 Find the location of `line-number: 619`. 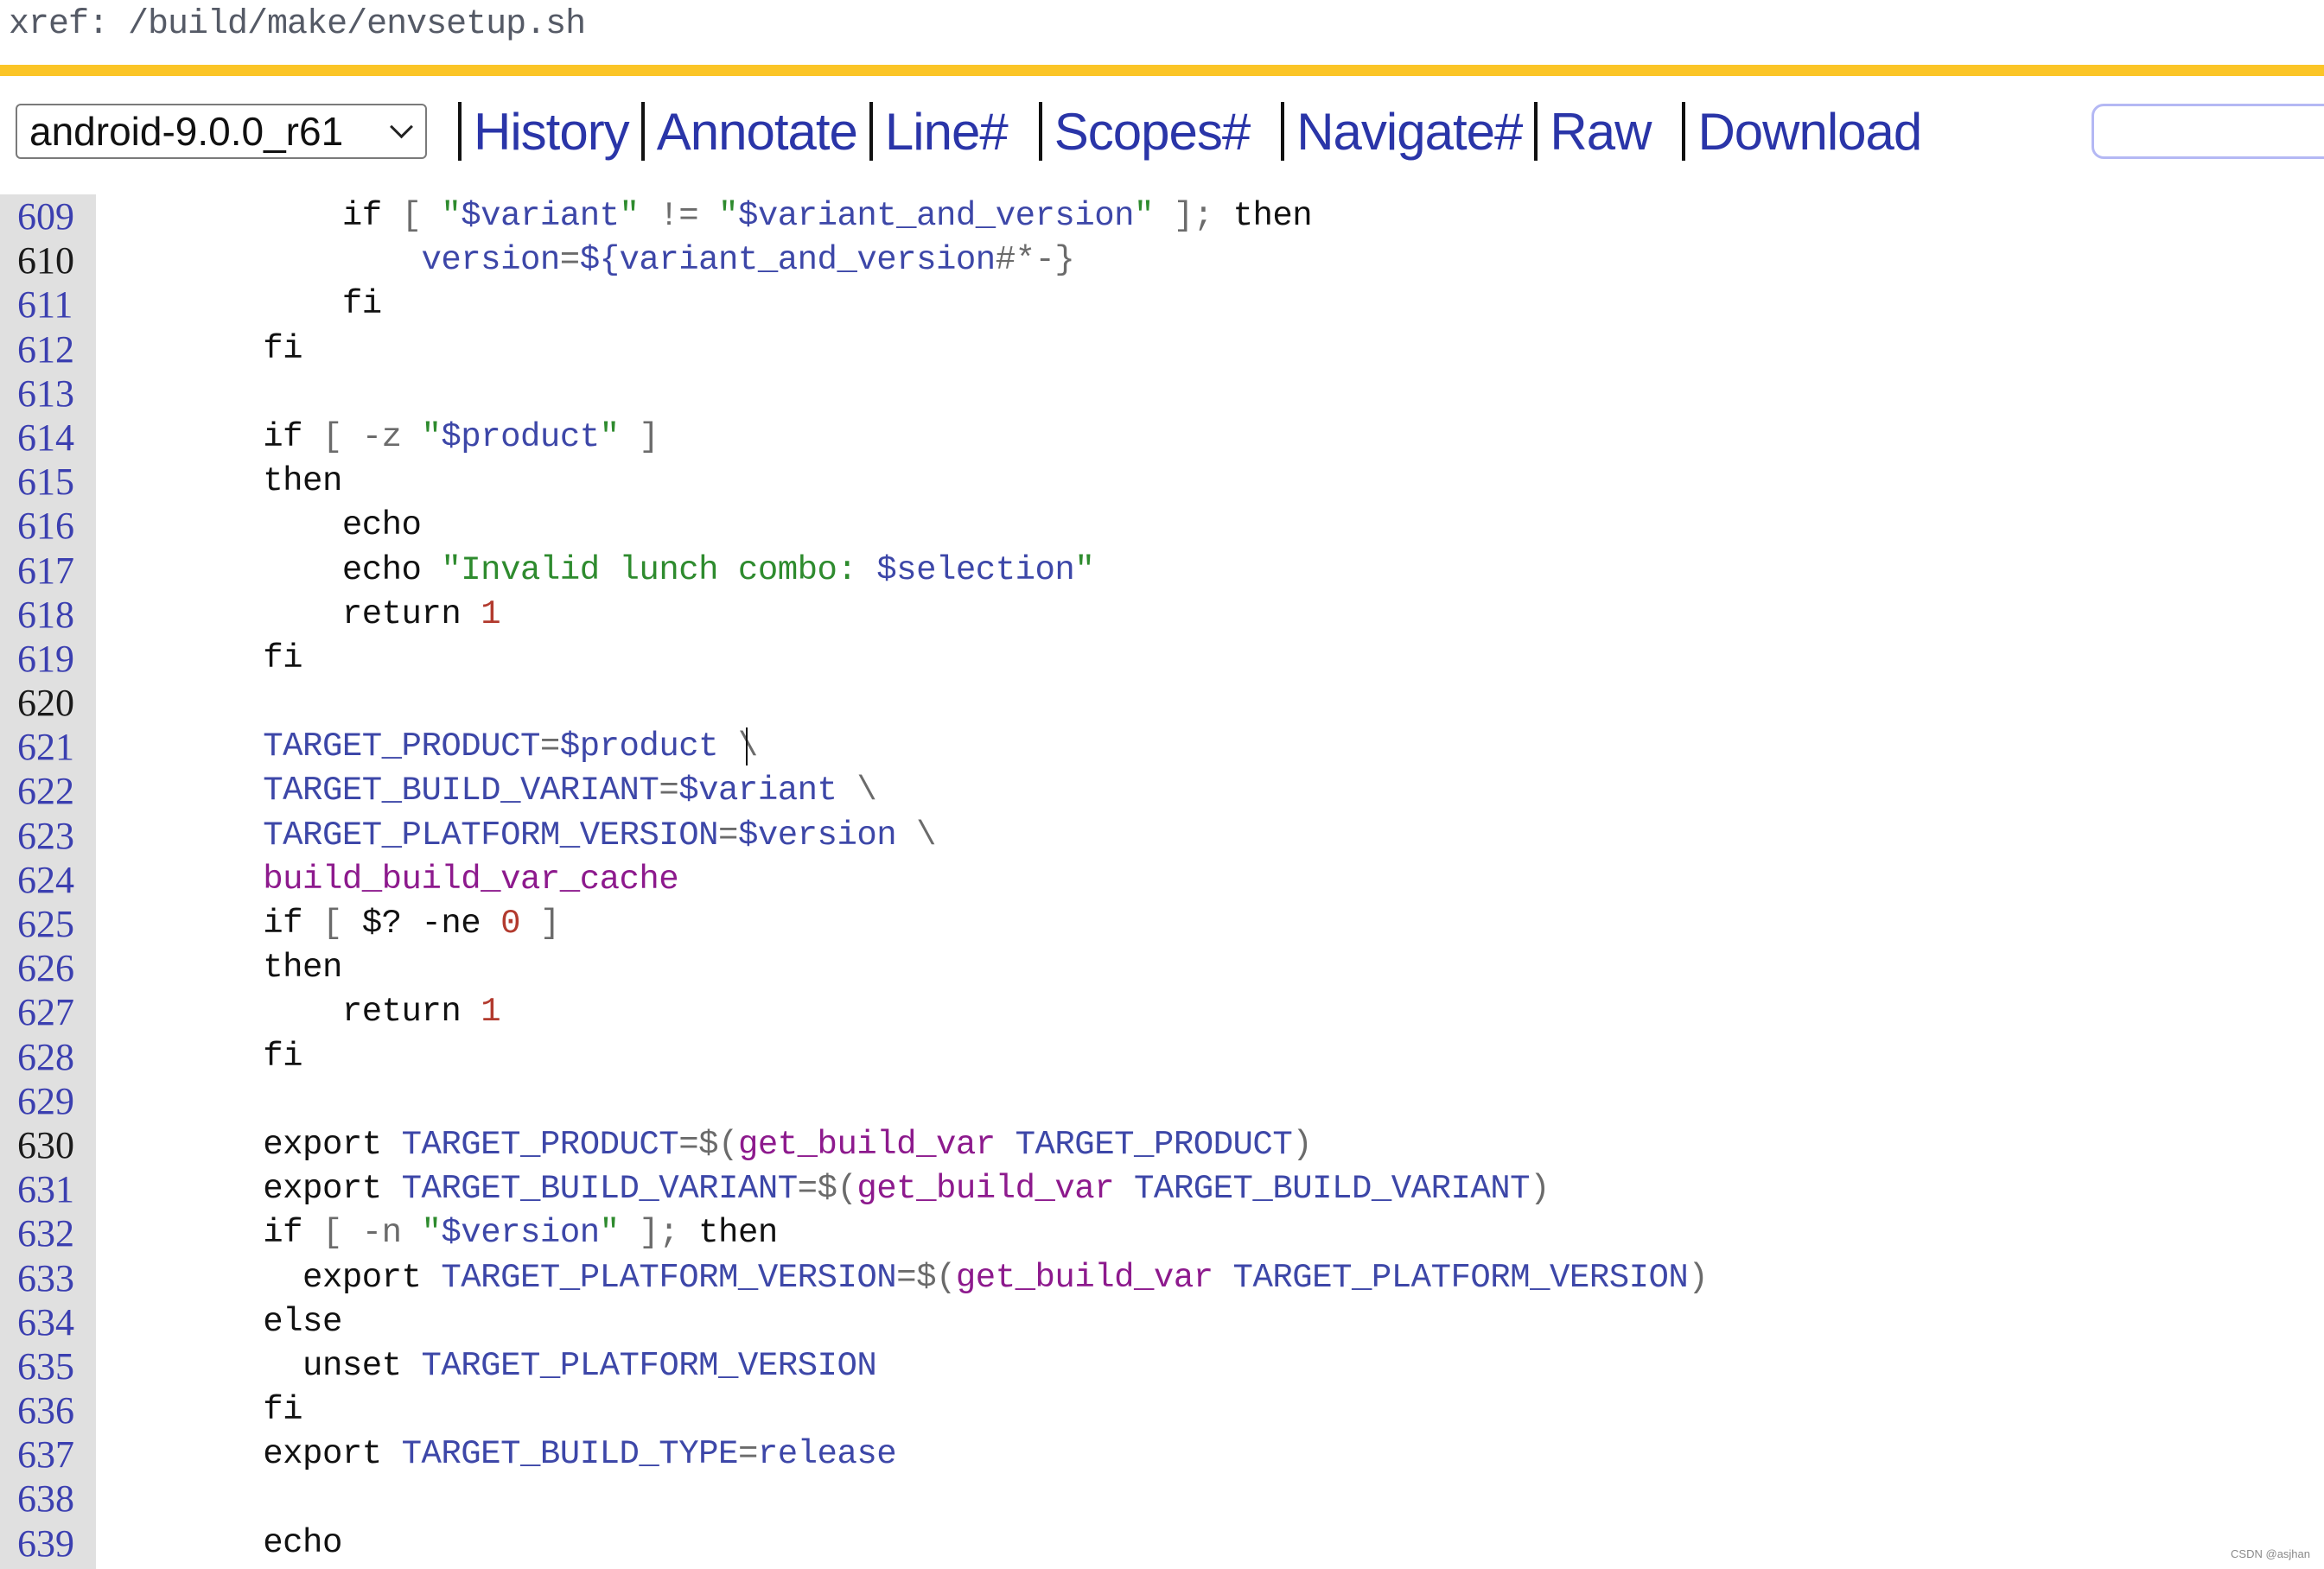

line-number: 619 is located at coordinates (48, 659).